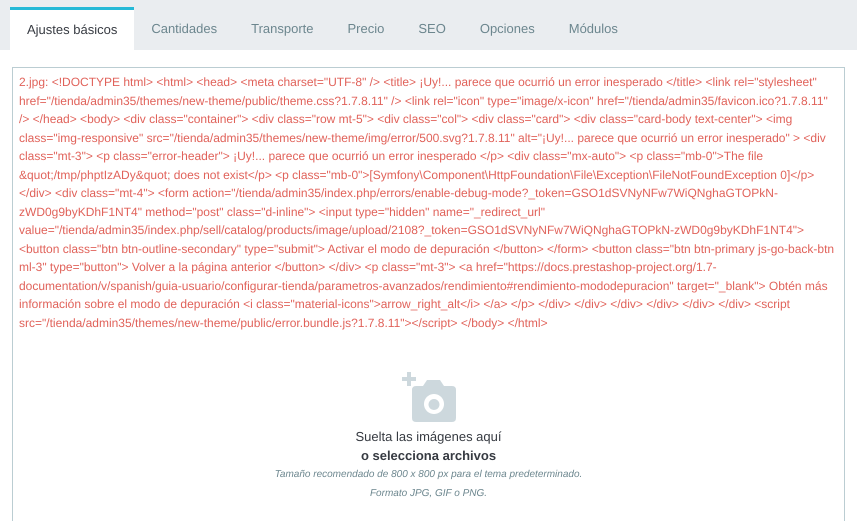 The height and width of the screenshot is (521, 857). Describe the element at coordinates (429, 494) in the screenshot. I see `dropzone-hint: Formato JPG, GIF o PNG.` at that location.